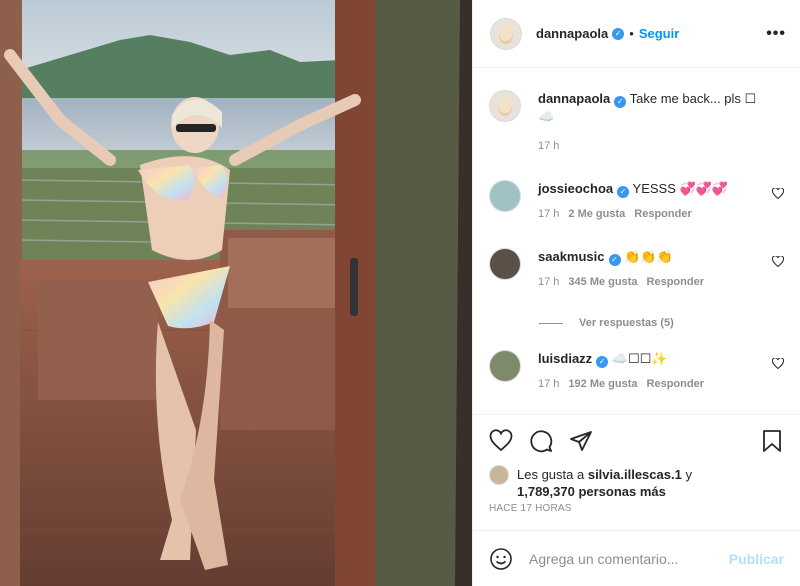  I want to click on likes-prefix: Les gusta a, so click(551, 474).